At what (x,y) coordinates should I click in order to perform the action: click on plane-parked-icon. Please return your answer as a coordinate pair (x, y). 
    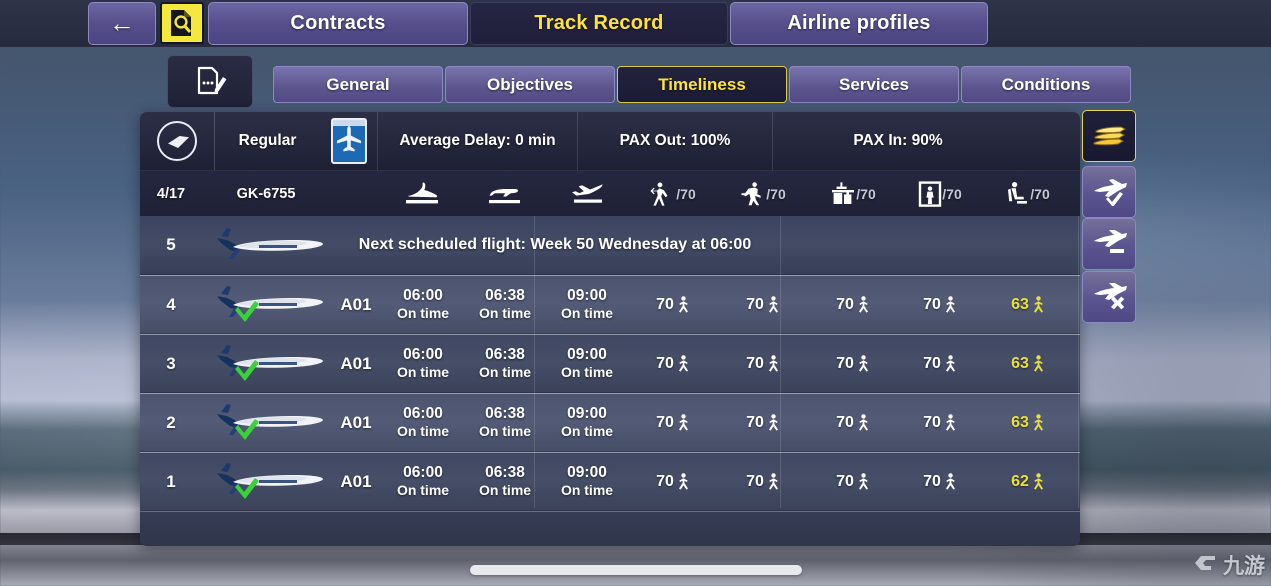
    Looking at the image, I should click on (505, 193).